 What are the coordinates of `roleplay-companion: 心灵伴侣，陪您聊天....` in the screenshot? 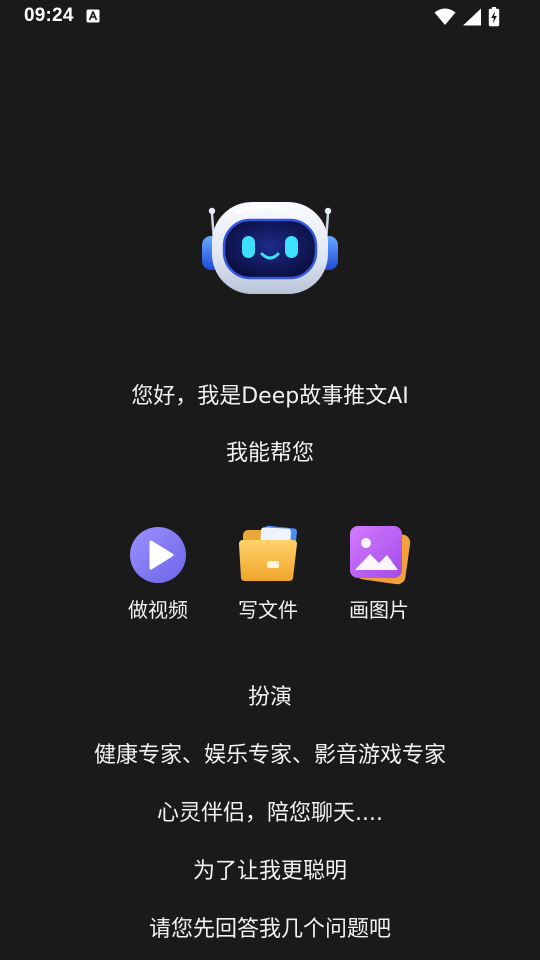 It's located at (270, 813).